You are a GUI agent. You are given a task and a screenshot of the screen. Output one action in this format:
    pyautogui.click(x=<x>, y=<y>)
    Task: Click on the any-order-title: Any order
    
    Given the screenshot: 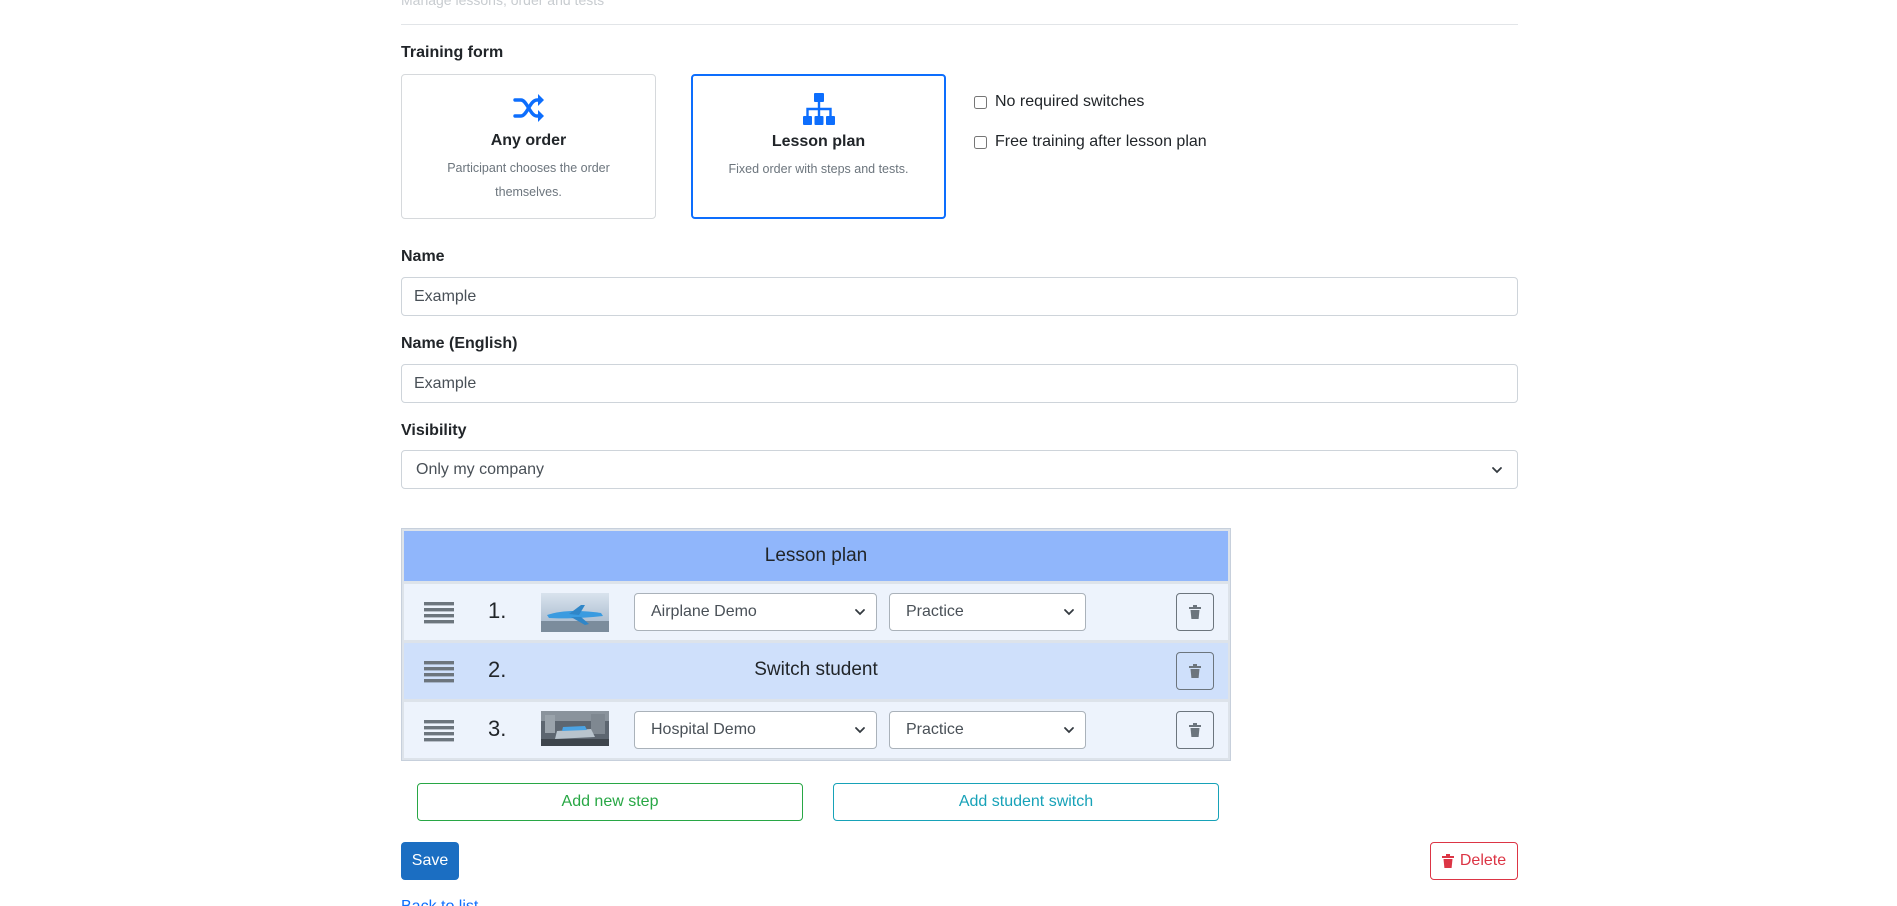 What is the action you would take?
    pyautogui.click(x=528, y=140)
    